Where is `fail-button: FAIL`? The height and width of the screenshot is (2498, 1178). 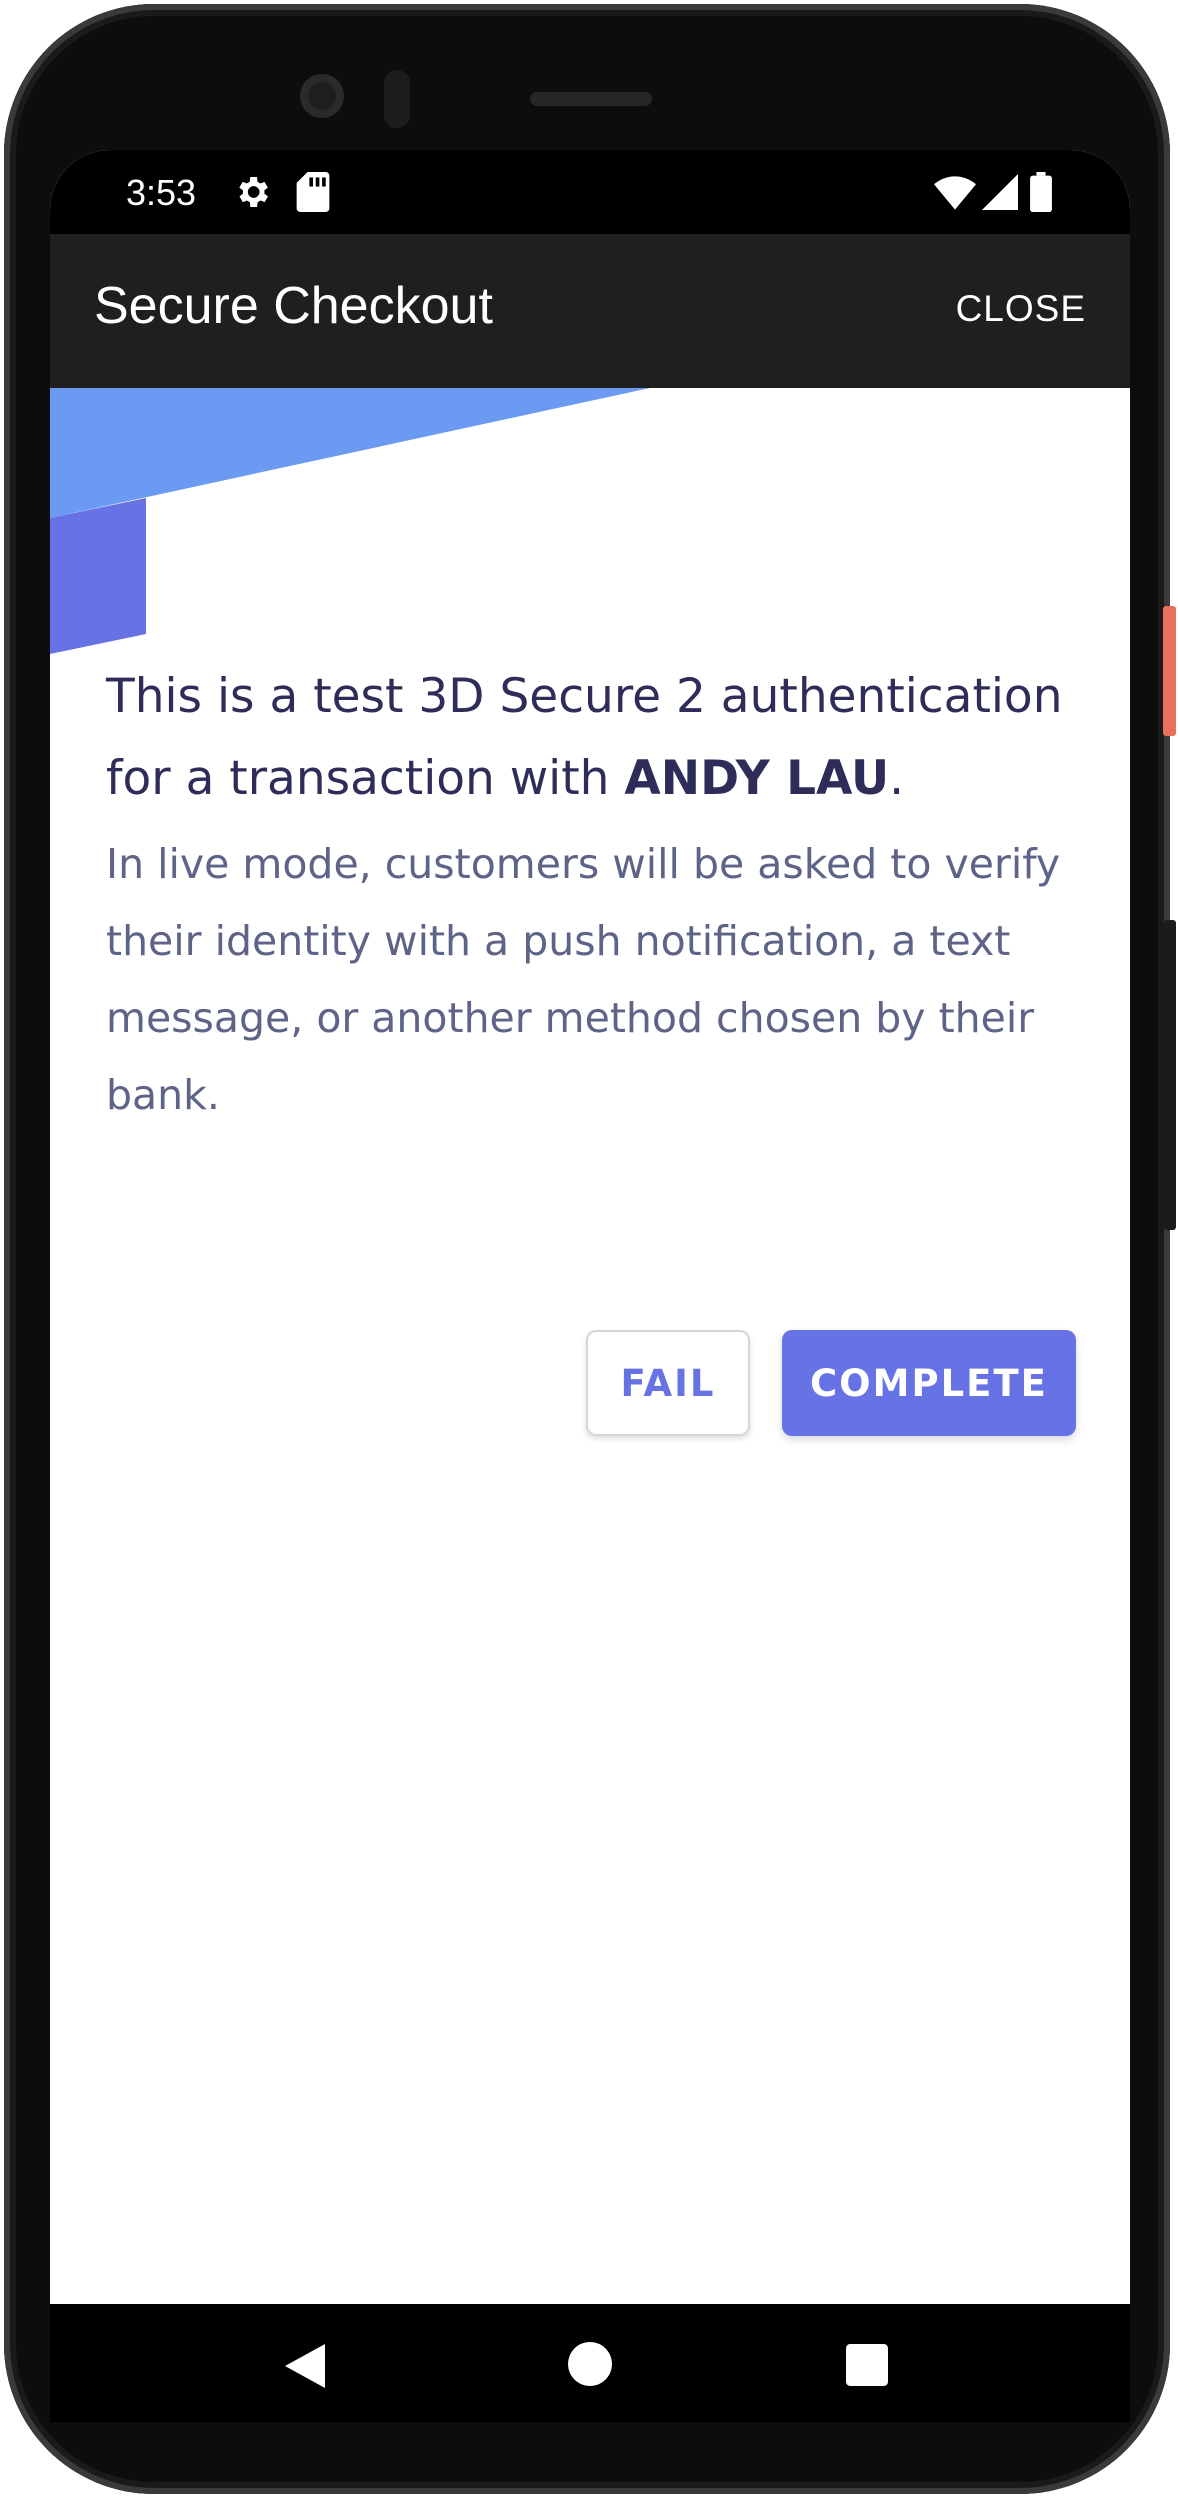
fail-button: FAIL is located at coordinates (668, 1383).